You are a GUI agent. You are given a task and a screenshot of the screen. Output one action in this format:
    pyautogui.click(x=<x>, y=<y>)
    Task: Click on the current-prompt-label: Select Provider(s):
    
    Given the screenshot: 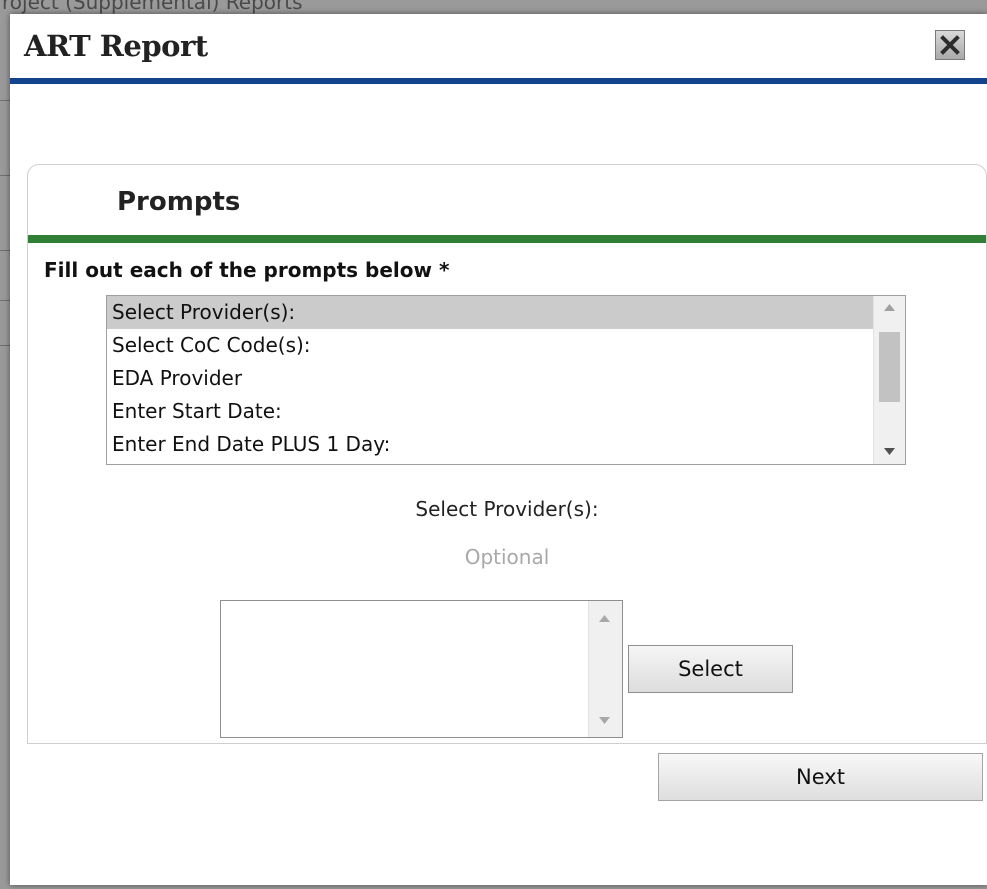 What is the action you would take?
    pyautogui.click(x=507, y=509)
    